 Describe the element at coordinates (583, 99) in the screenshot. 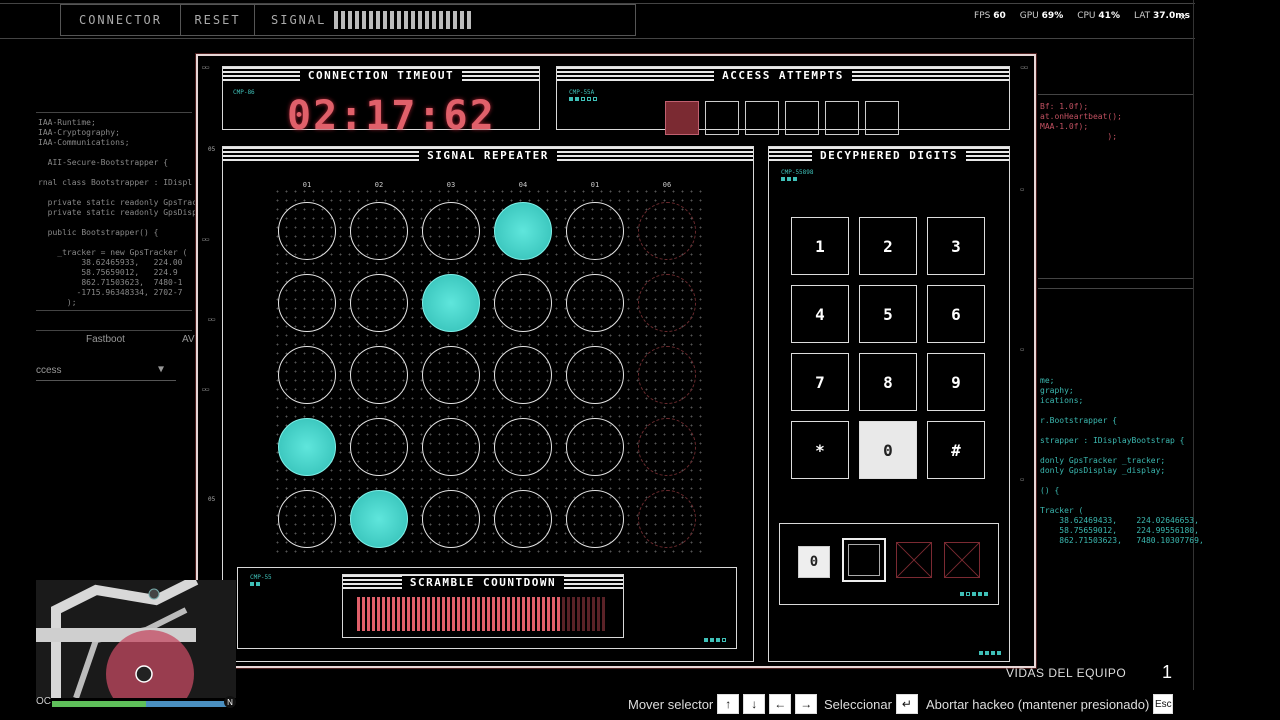

I see `attempts-indicator-dots` at that location.